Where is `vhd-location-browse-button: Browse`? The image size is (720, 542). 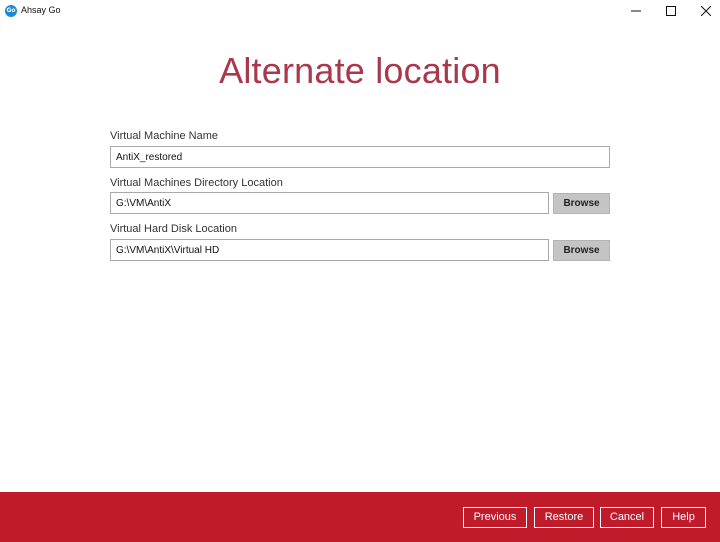 vhd-location-browse-button: Browse is located at coordinates (581, 250).